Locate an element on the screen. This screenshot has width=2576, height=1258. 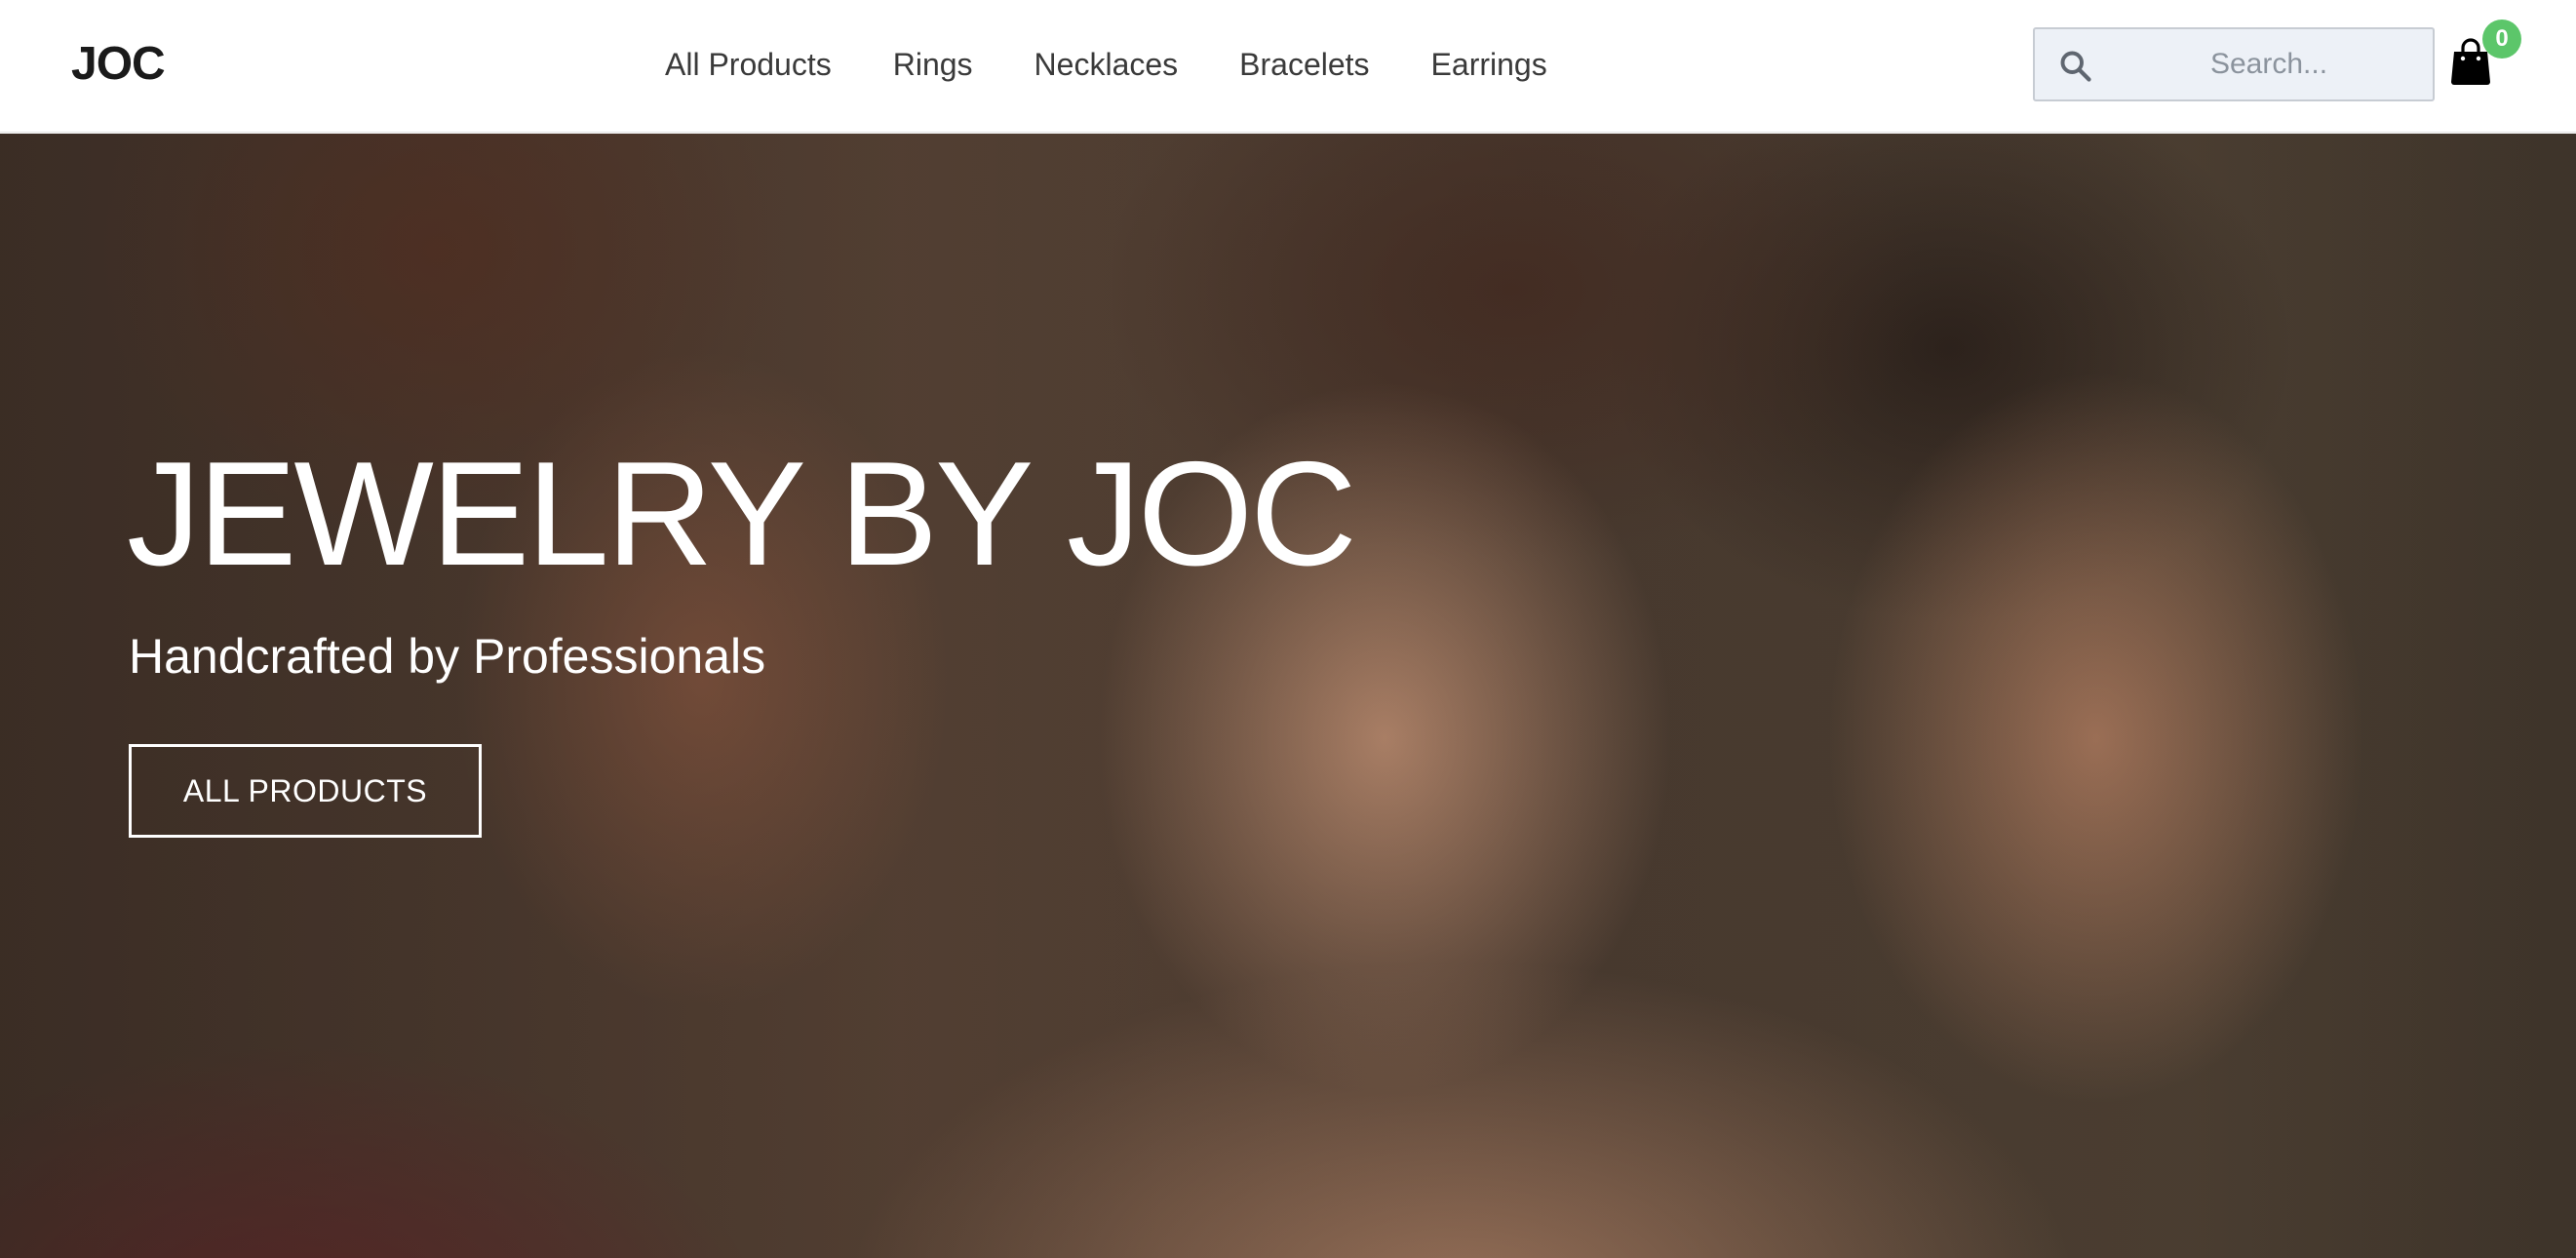
search-input is located at coordinates (2269, 64).